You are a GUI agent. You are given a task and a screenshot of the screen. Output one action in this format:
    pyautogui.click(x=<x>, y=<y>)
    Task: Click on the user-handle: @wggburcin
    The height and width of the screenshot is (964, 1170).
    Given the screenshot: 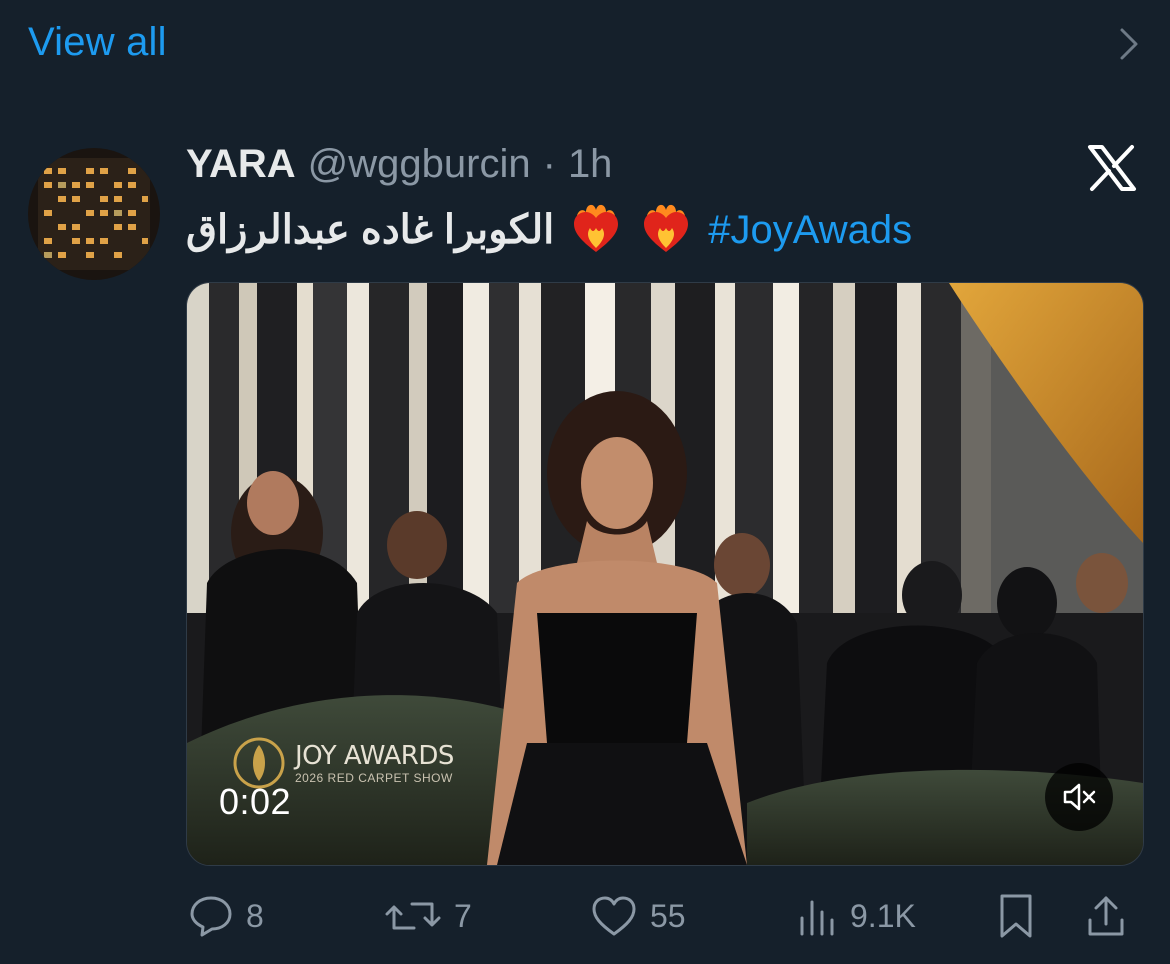 What is the action you would take?
    pyautogui.click(x=419, y=164)
    